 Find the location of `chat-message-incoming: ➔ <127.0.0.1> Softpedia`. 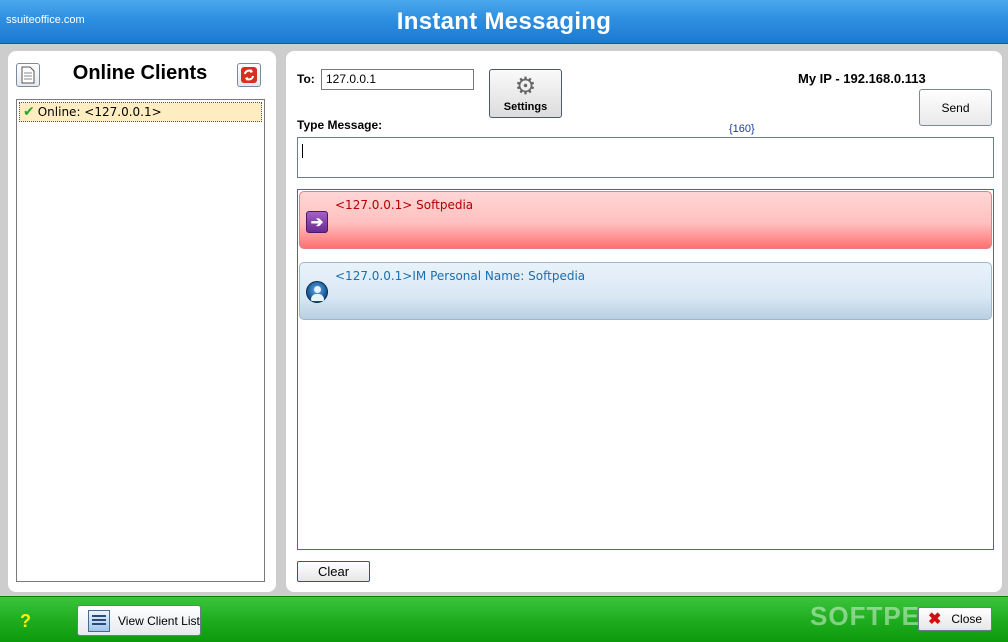

chat-message-incoming: ➔ <127.0.0.1> Softpedia is located at coordinates (645, 220).